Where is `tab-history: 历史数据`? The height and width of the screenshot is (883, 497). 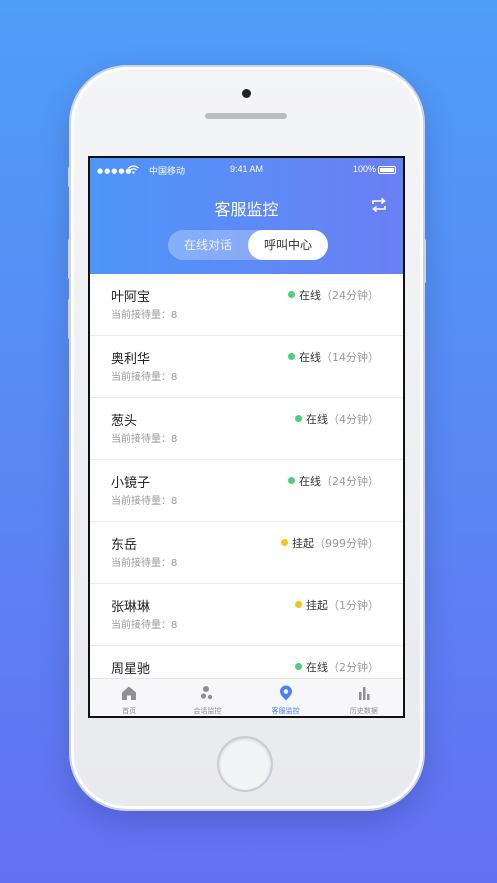 tab-history: 历史数据 is located at coordinates (364, 697).